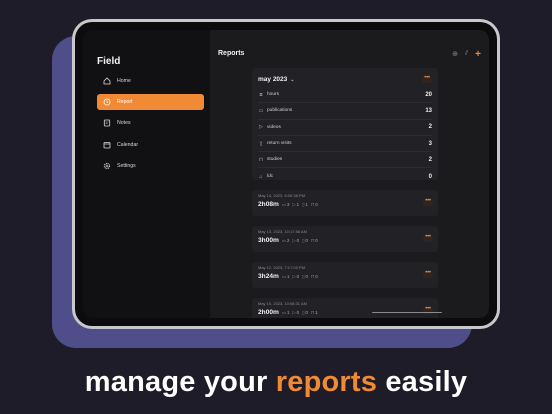 The image size is (552, 414). Describe the element at coordinates (345, 144) in the screenshot. I see `stat-row-return-visits: ▯ return visits 3` at that location.